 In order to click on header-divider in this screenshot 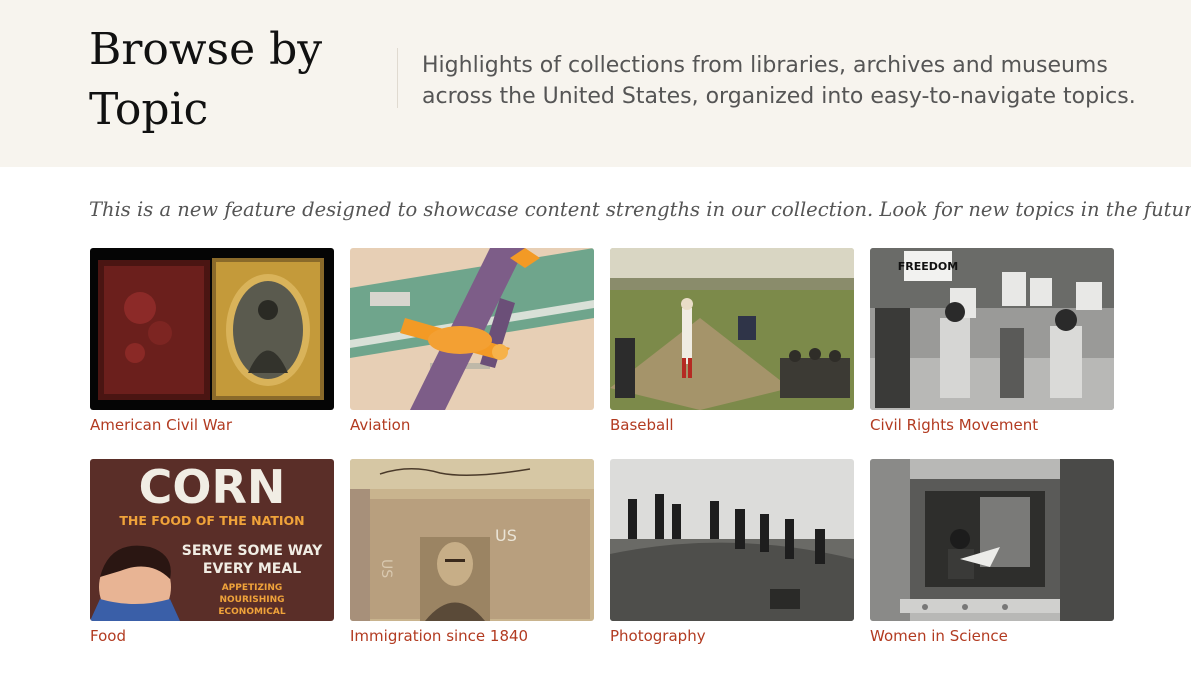, I will do `click(397, 78)`.